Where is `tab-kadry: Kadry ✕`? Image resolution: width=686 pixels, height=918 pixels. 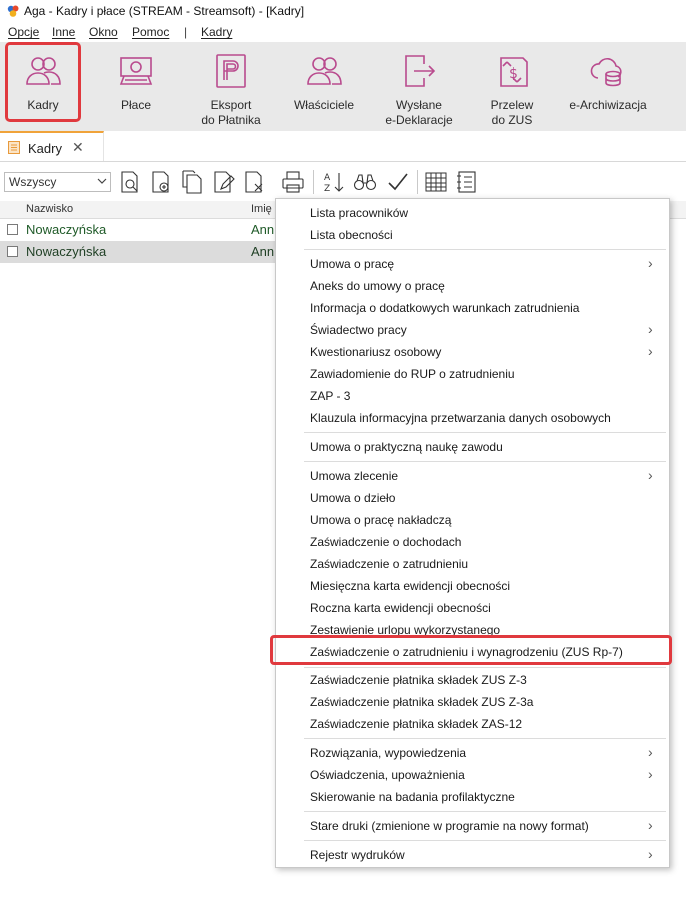 tab-kadry: Kadry ✕ is located at coordinates (52, 146).